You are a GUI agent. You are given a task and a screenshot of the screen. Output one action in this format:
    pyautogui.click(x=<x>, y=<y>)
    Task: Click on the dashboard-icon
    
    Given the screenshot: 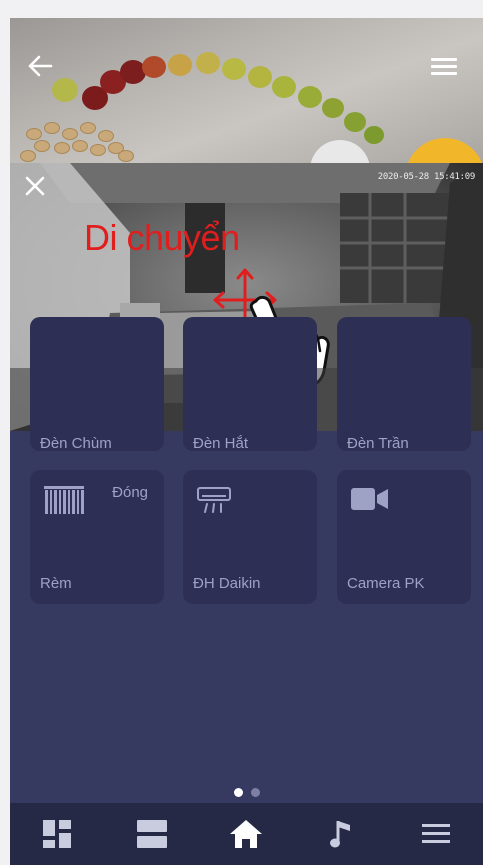 What is the action you would take?
    pyautogui.click(x=57, y=834)
    